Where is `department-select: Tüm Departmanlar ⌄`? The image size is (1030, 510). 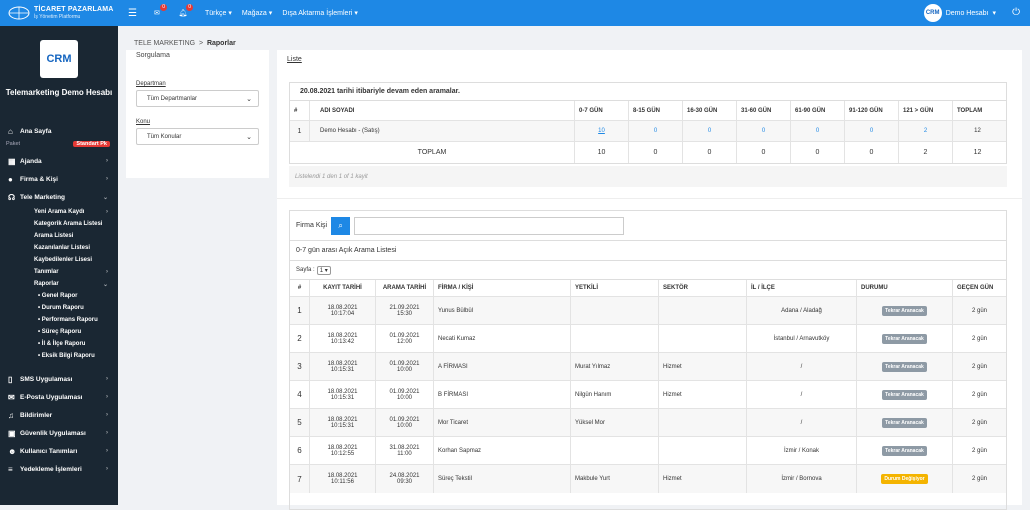
department-select: Tüm Departmanlar ⌄ is located at coordinates (197, 98).